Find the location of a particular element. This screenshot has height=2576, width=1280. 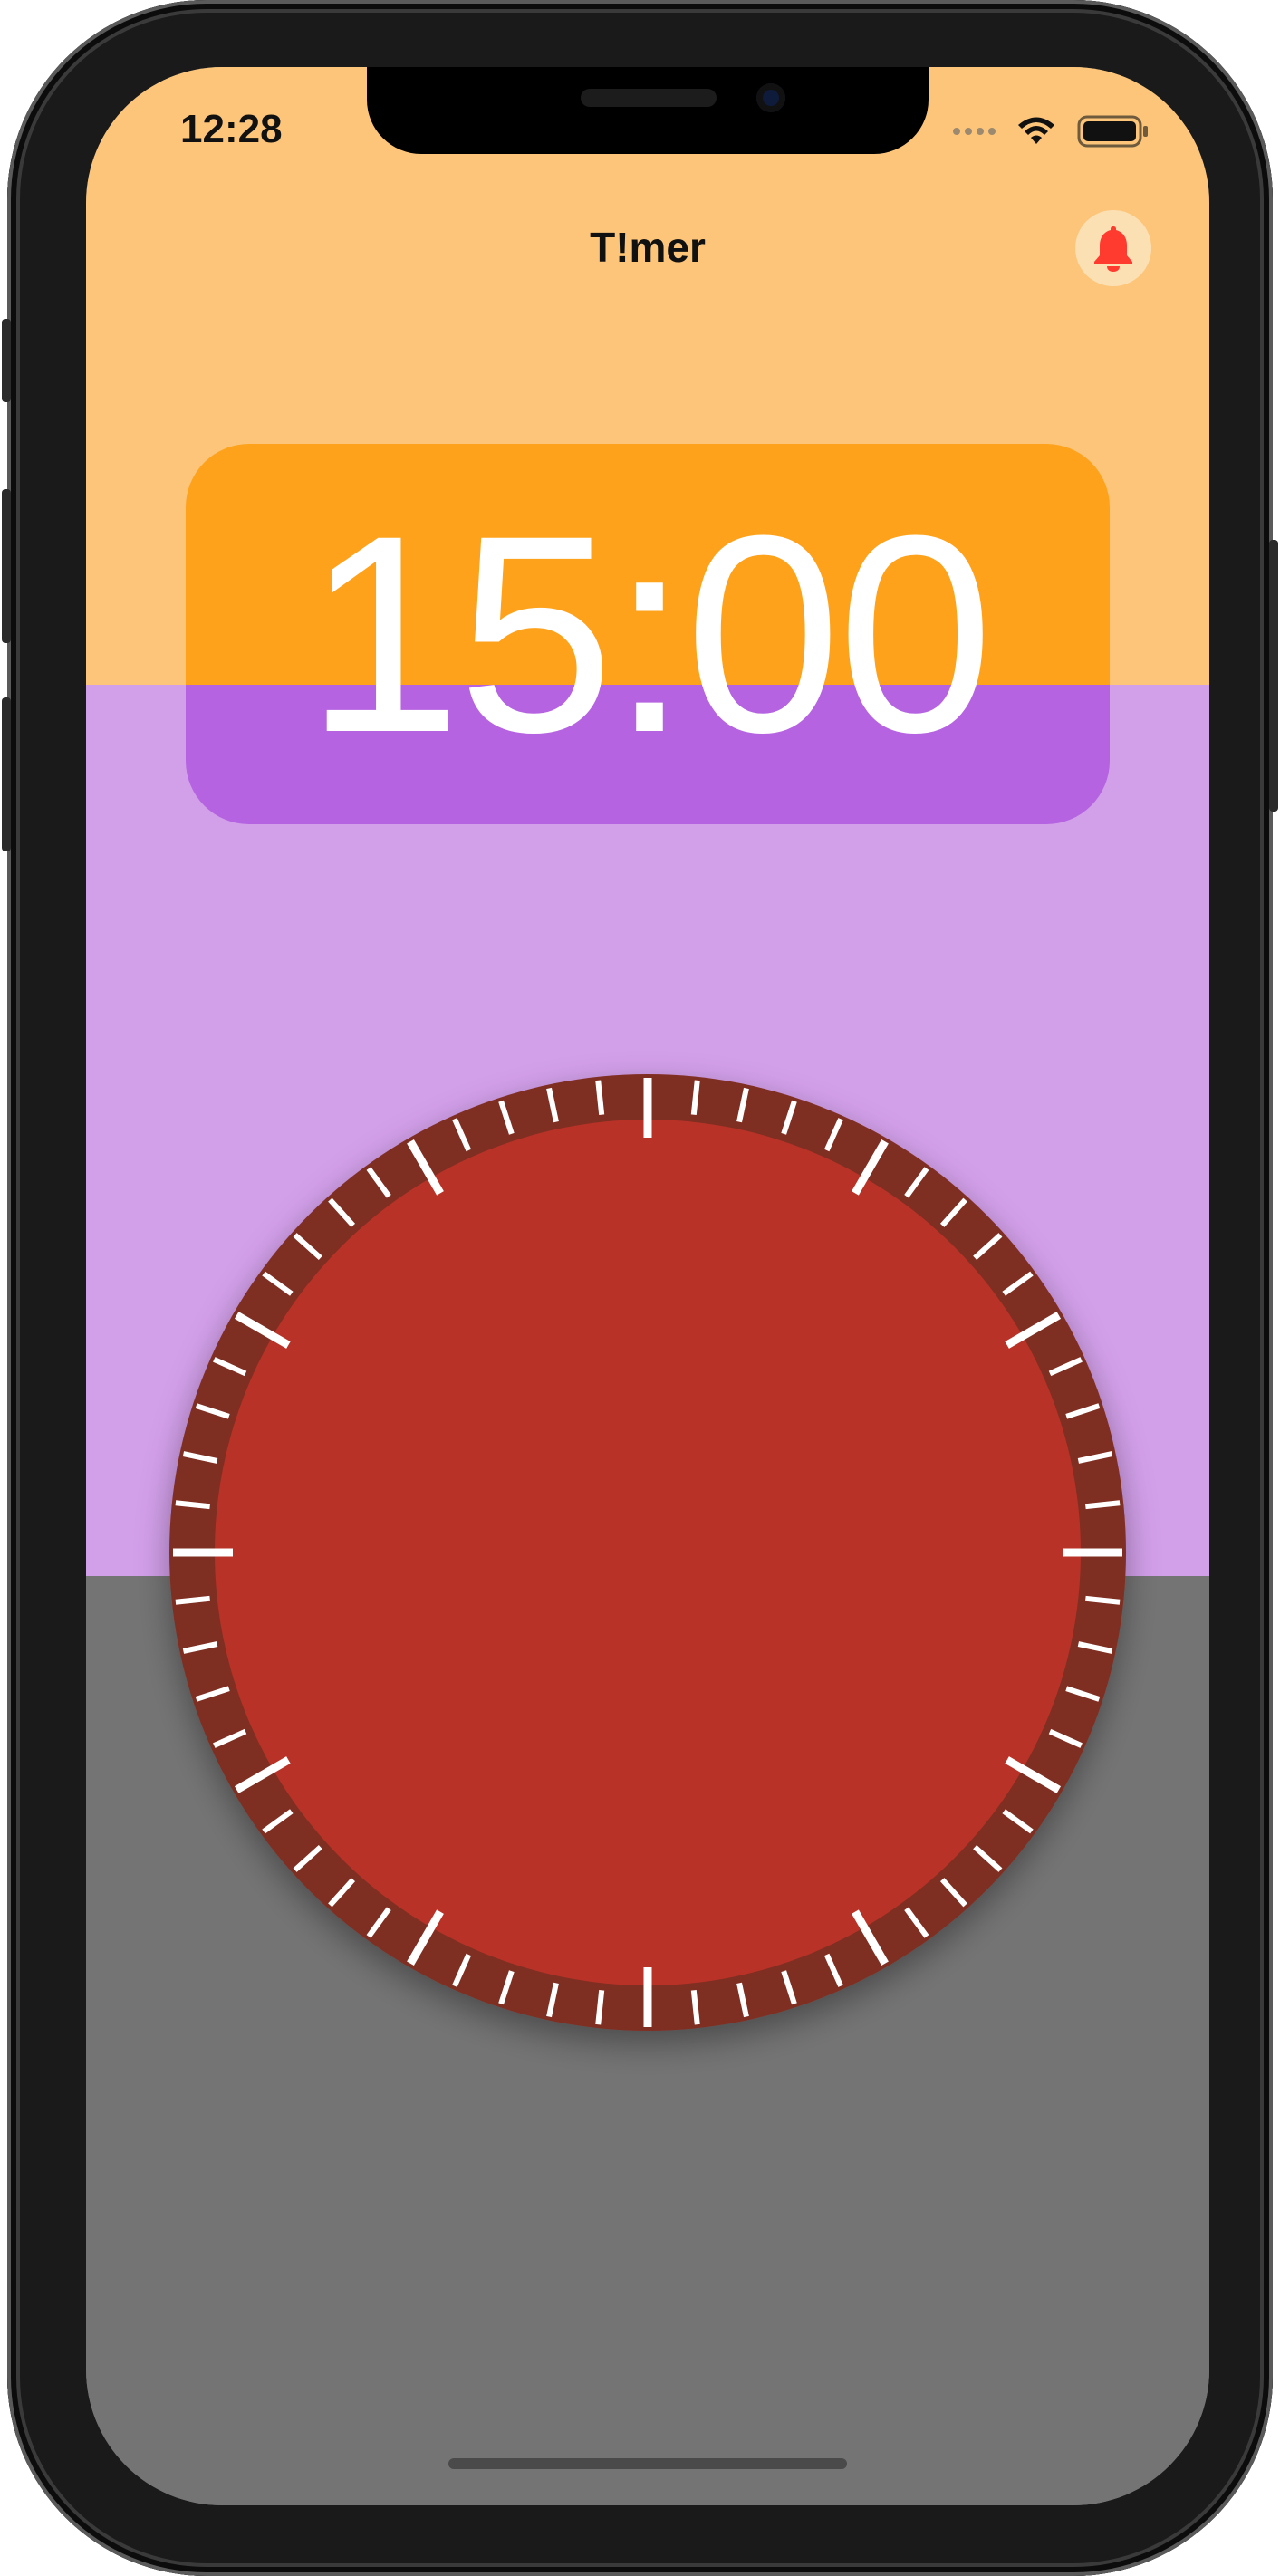

alarm-button is located at coordinates (1113, 248).